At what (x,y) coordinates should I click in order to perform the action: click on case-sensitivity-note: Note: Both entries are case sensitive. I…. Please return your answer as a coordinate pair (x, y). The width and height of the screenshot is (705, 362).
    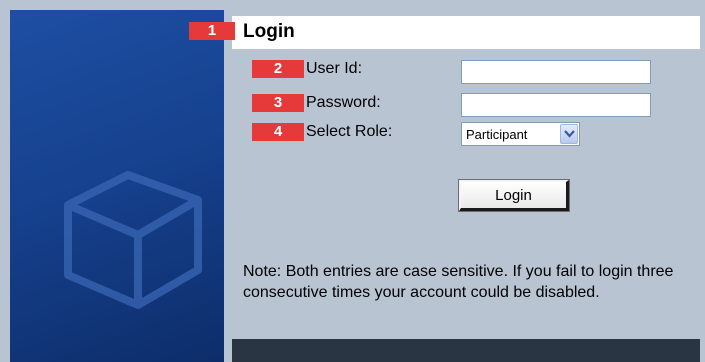
    Looking at the image, I should click on (458, 282).